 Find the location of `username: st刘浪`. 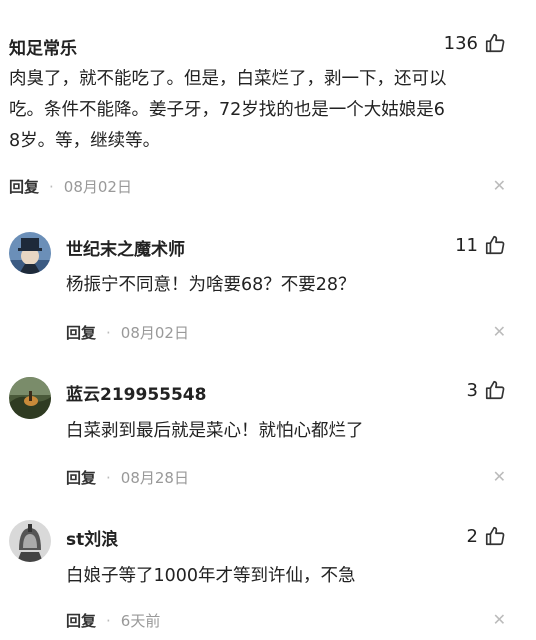

username: st刘浪 is located at coordinates (92, 537).